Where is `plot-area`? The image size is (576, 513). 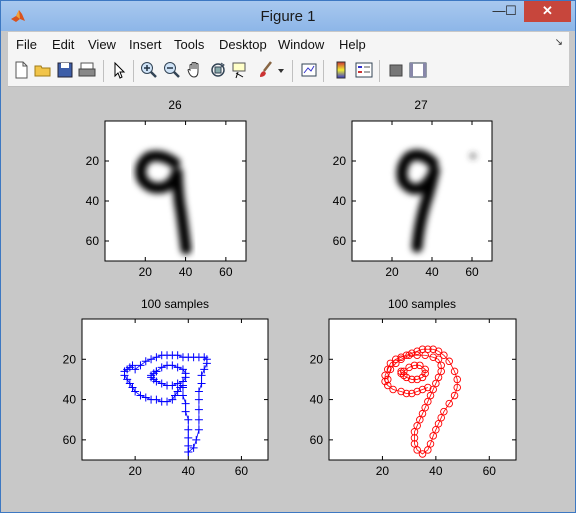 plot-area is located at coordinates (175, 389).